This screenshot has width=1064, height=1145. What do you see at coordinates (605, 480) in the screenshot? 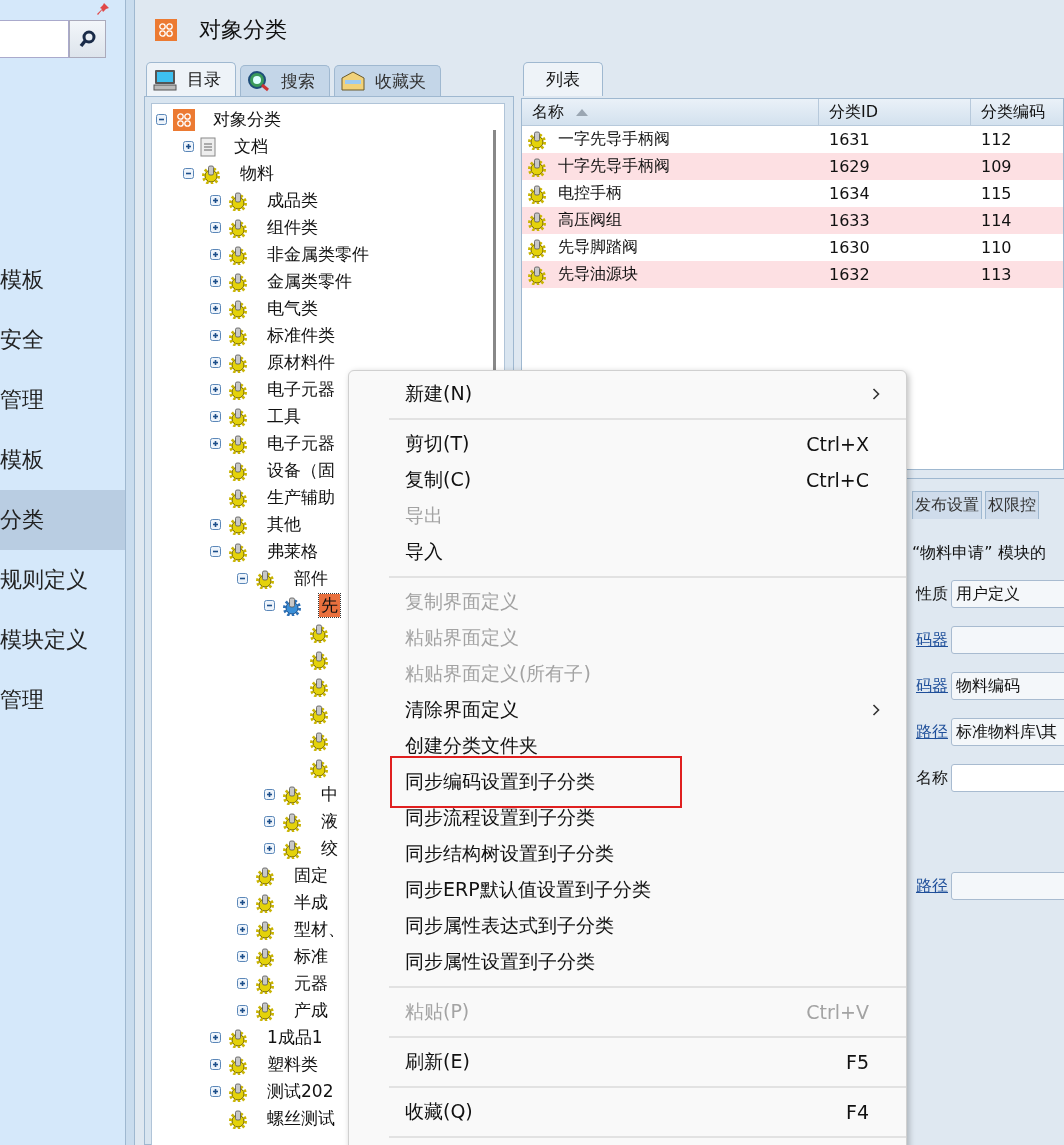
I see `menu-item: 复制(C)` at bounding box center [605, 480].